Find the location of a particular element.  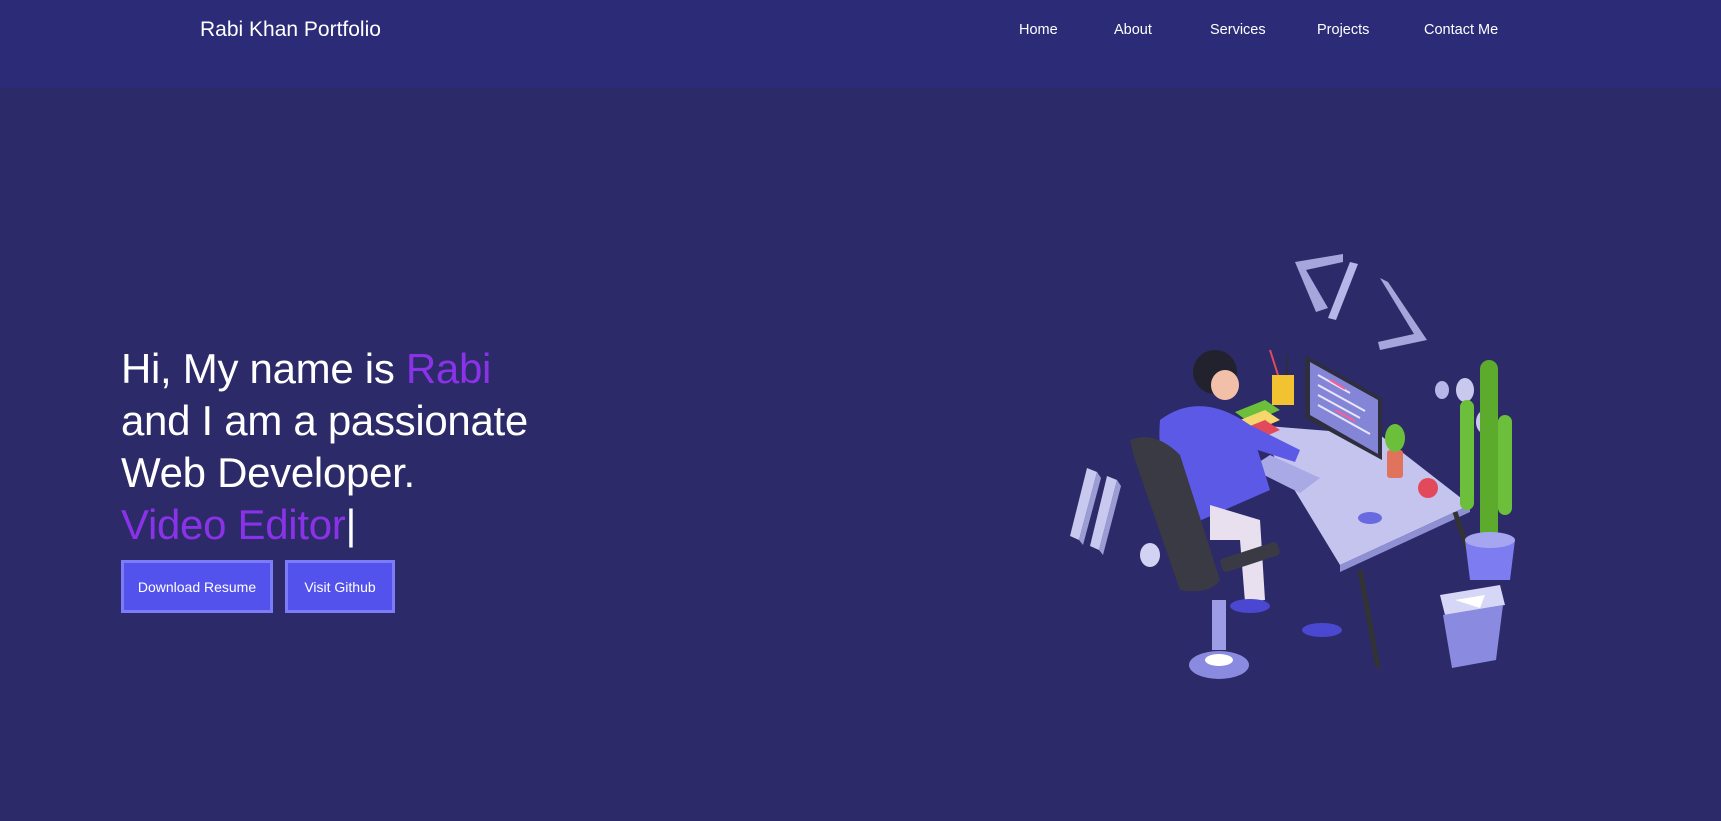

small-cactus-icon is located at coordinates (1395, 451).